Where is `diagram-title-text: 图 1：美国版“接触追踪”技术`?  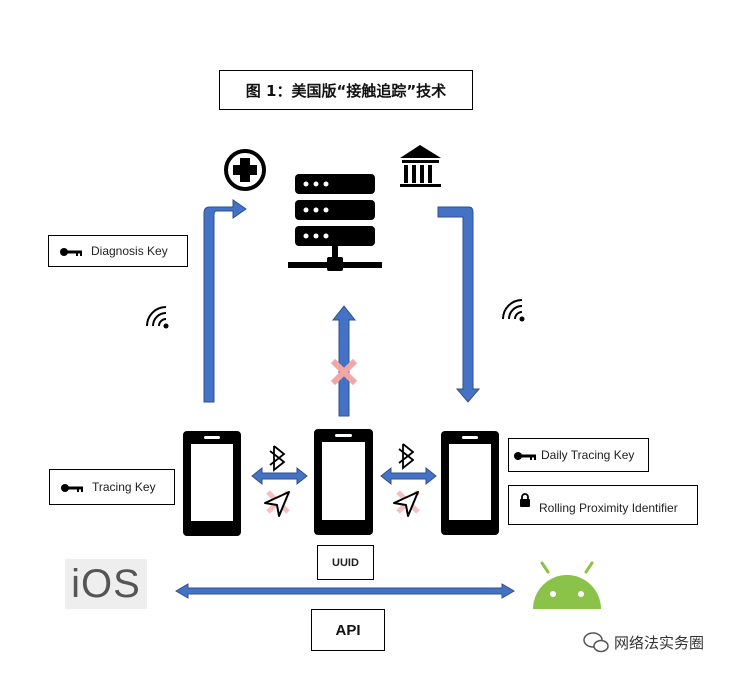
diagram-title-text: 图 1：美国版“接触追踪”技术 is located at coordinates (346, 90).